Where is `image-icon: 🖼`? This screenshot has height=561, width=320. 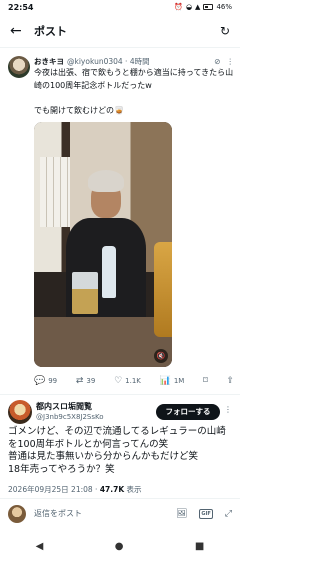
image-icon: 🖼 is located at coordinates (181, 514).